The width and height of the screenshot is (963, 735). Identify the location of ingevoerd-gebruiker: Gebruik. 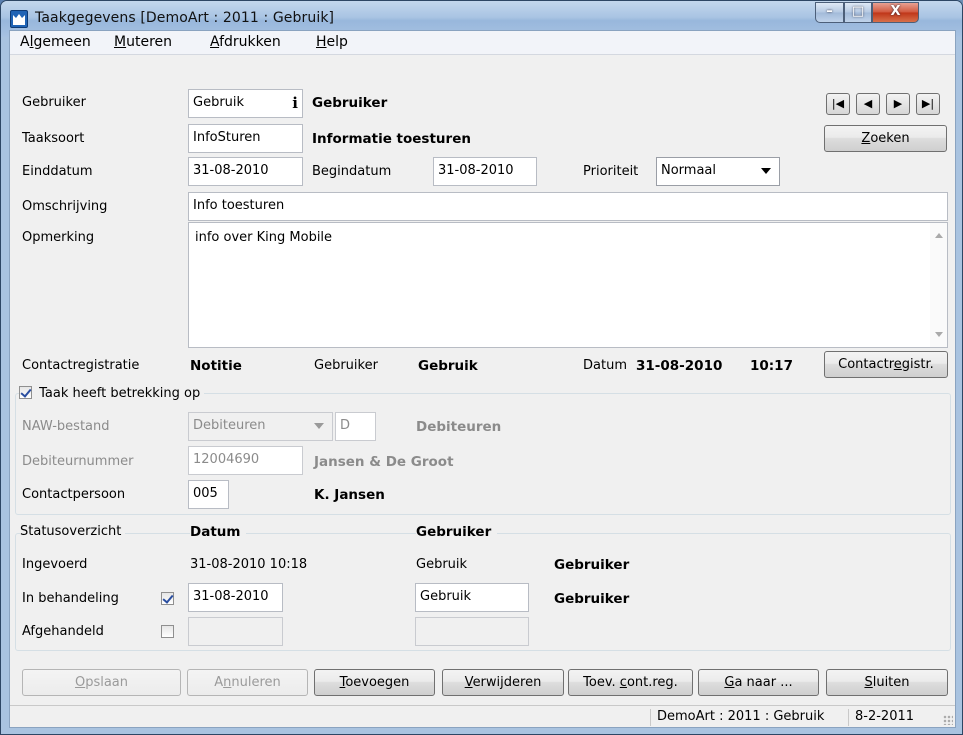
(442, 564).